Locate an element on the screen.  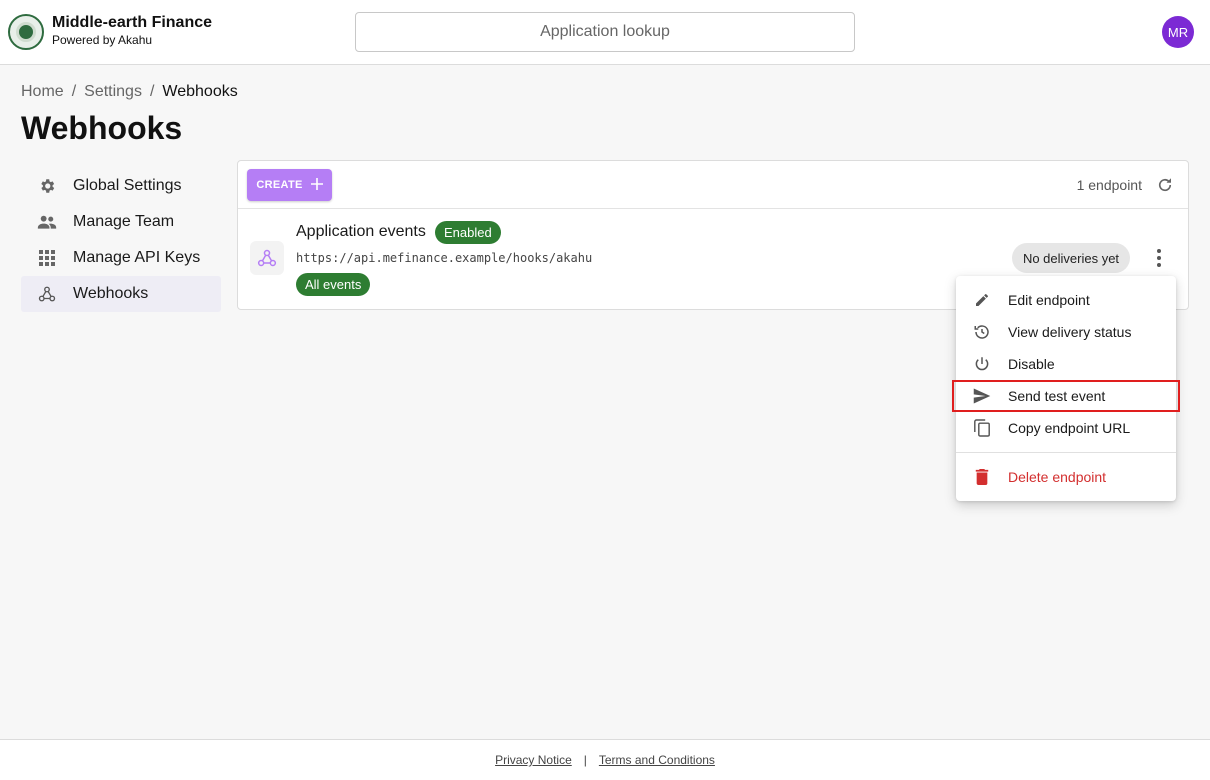
page-title: Webhooks is located at coordinates (102, 128).